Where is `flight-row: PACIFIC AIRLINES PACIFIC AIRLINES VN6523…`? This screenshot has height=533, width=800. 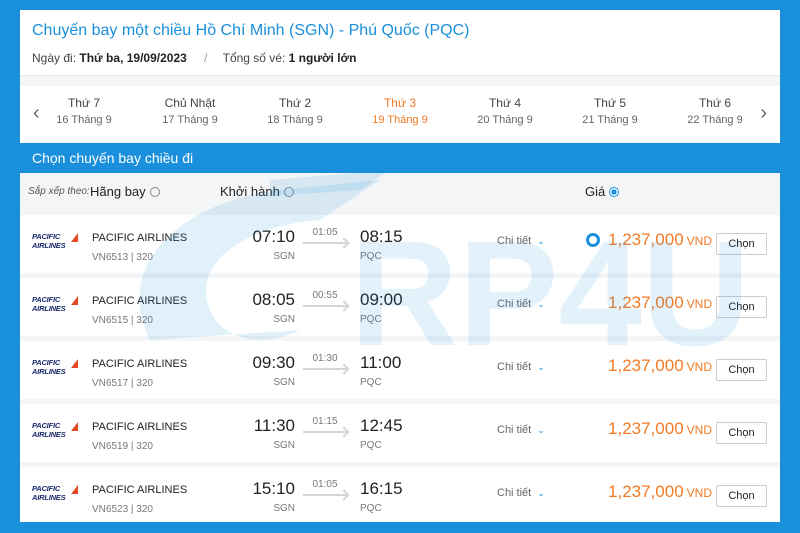
flight-row: PACIFIC AIRLINES PACIFIC AIRLINES VN6523… is located at coordinates (400, 494).